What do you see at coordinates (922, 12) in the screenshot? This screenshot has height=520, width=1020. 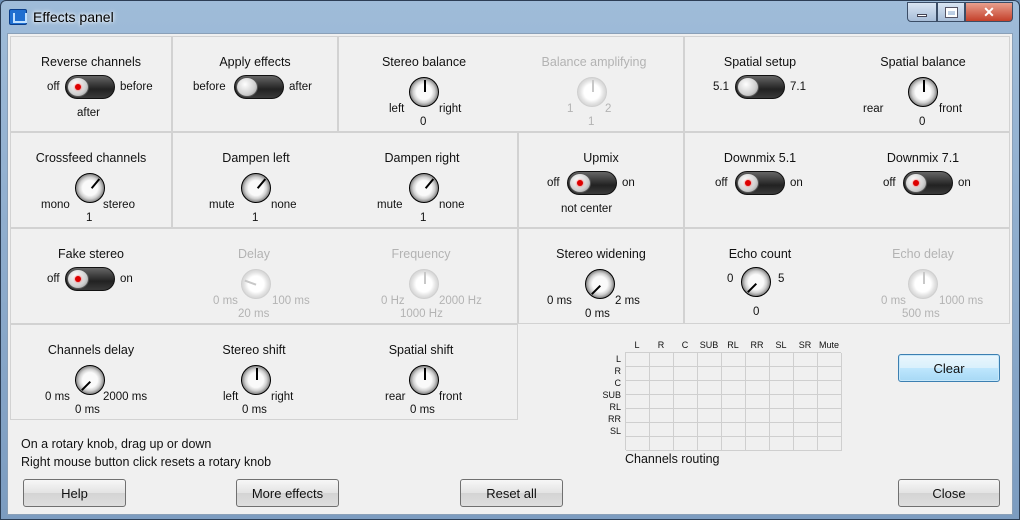 I see `minimize-button` at bounding box center [922, 12].